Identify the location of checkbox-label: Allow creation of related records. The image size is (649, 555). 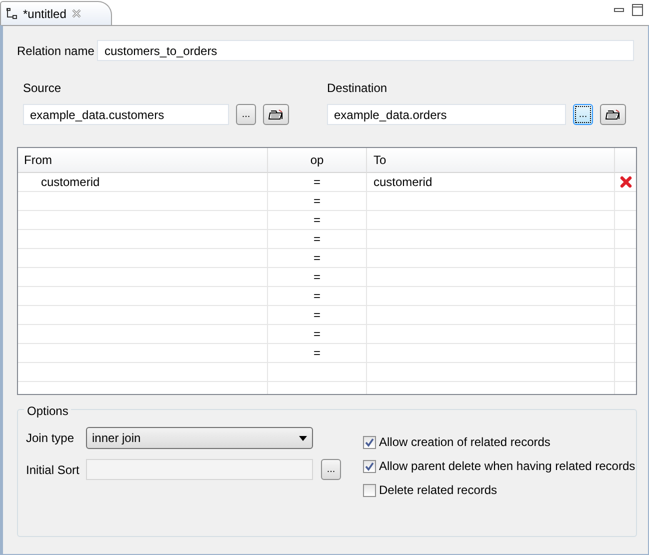
(464, 442).